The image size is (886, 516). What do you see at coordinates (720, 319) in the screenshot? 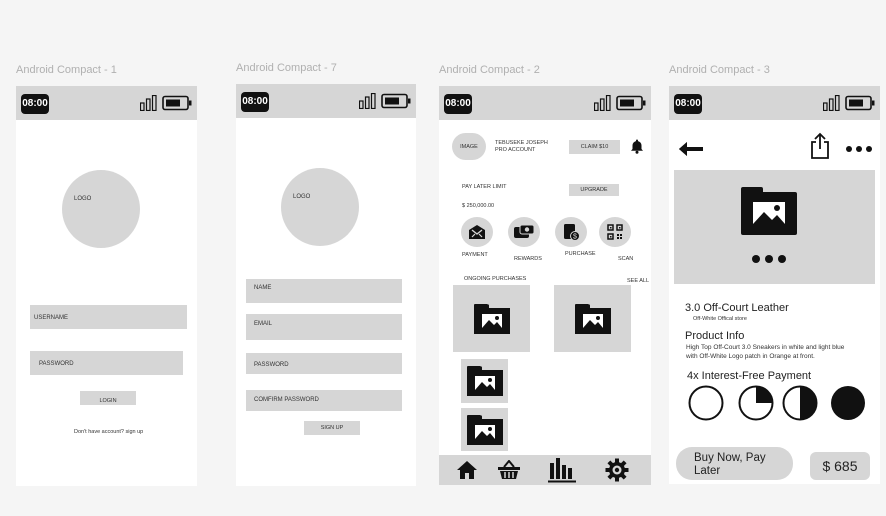
I see `store-name: Off-White Offical store` at bounding box center [720, 319].